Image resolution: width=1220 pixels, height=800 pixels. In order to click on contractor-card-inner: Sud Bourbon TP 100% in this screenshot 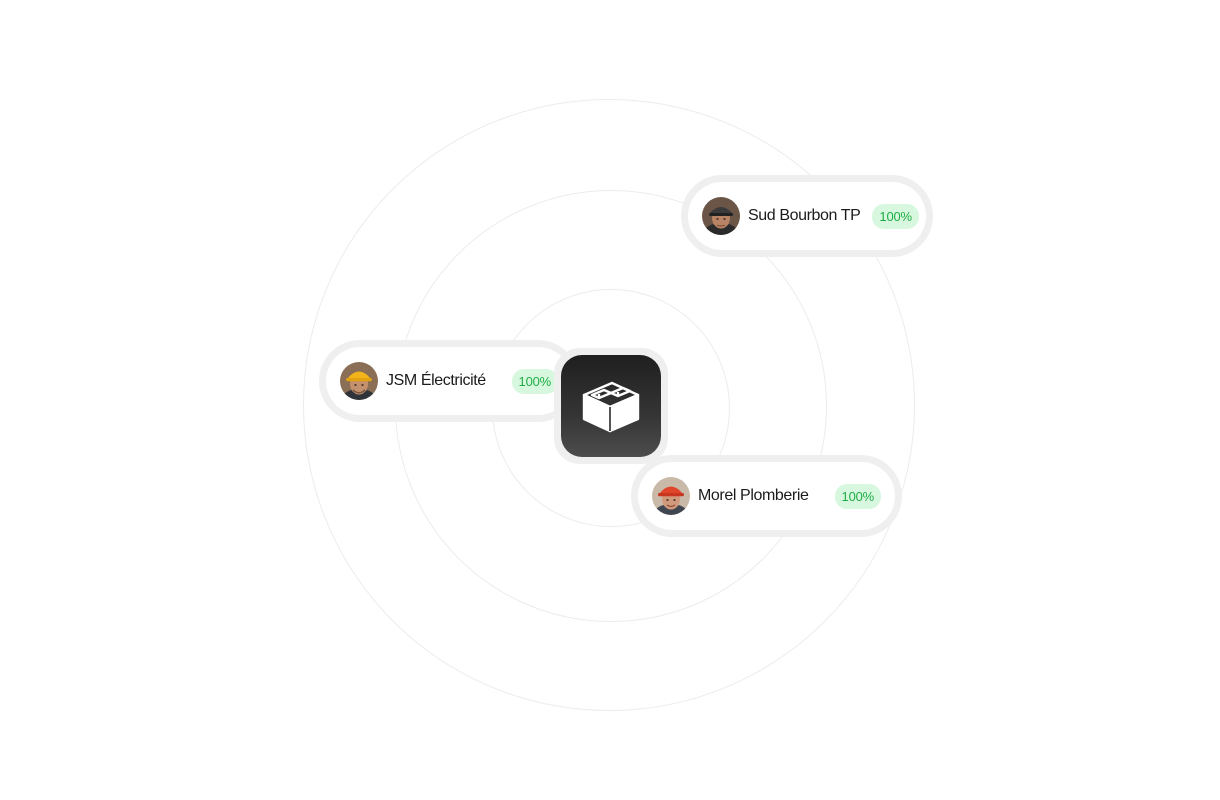, I will do `click(807, 216)`.